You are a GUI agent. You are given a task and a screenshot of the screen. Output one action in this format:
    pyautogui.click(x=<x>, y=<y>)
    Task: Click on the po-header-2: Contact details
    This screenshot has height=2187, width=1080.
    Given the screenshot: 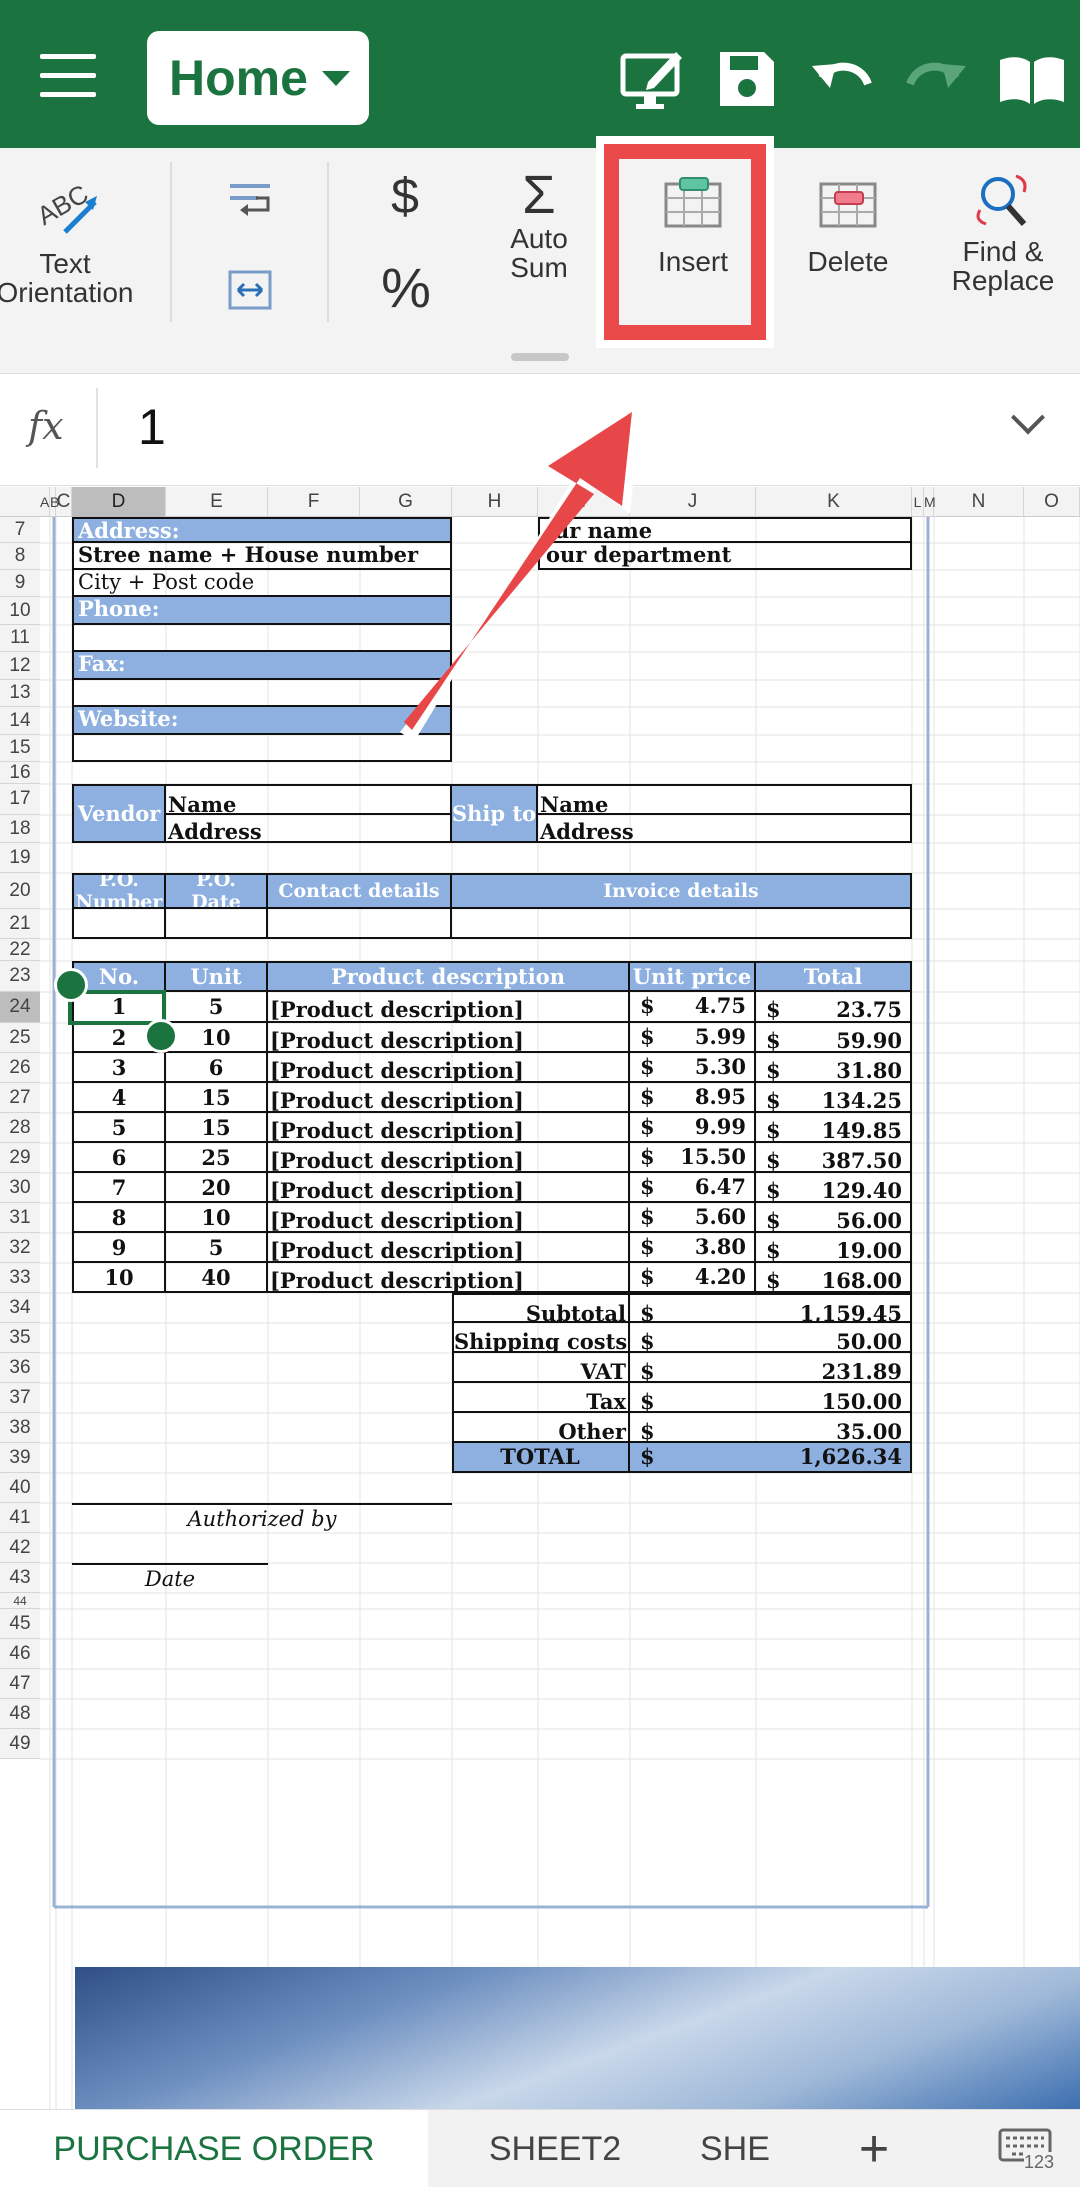 What is the action you would take?
    pyautogui.click(x=360, y=891)
    